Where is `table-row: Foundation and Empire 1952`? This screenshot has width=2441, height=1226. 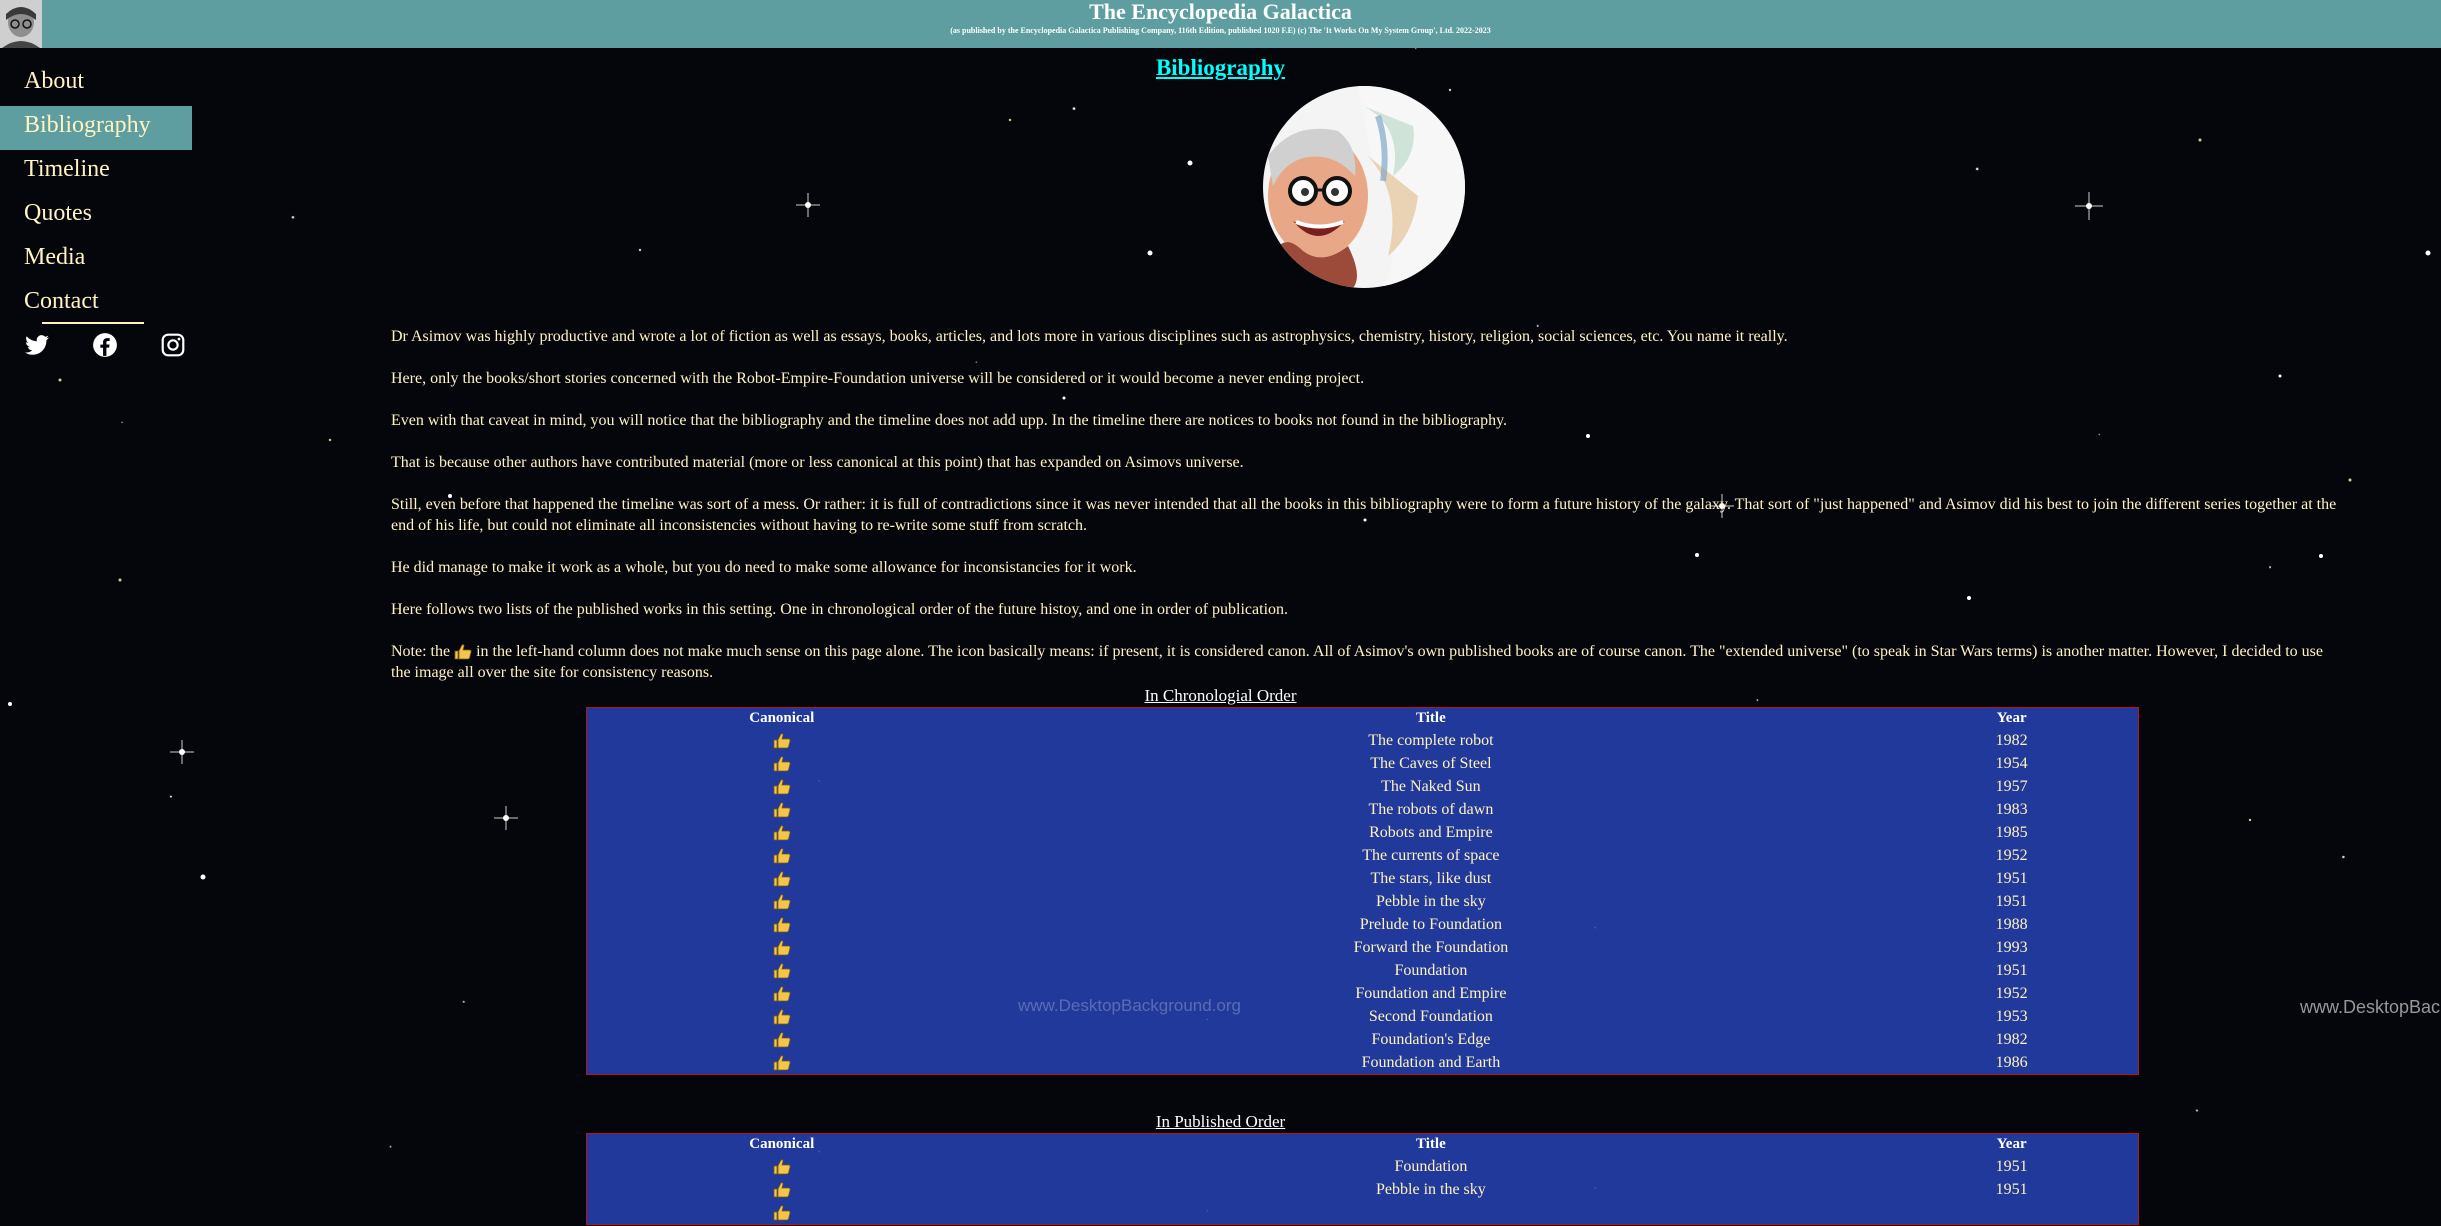 table-row: Foundation and Empire 1952 is located at coordinates (1363, 993).